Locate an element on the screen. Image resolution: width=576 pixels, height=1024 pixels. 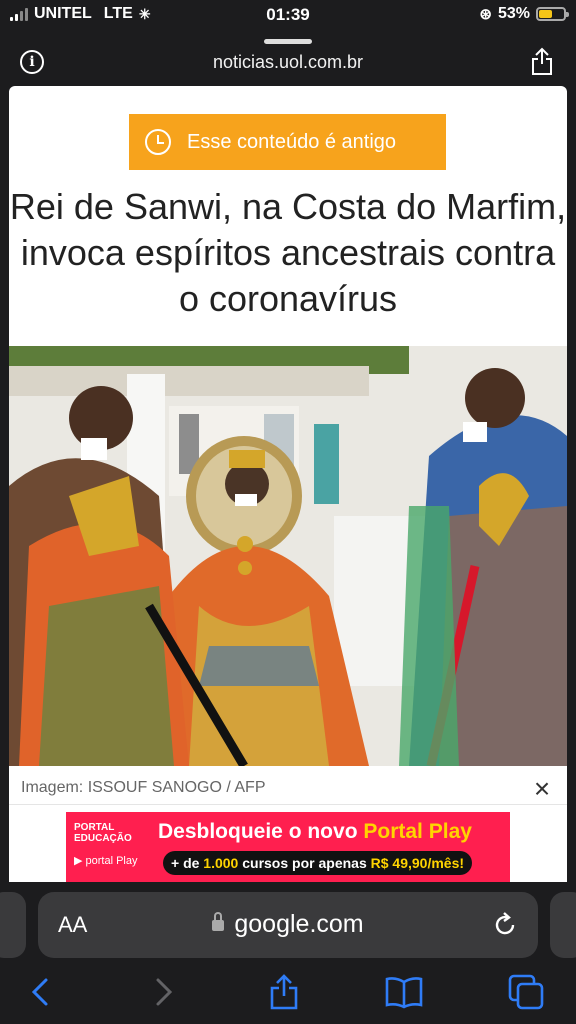
address-text: google.com is located at coordinates (299, 924).